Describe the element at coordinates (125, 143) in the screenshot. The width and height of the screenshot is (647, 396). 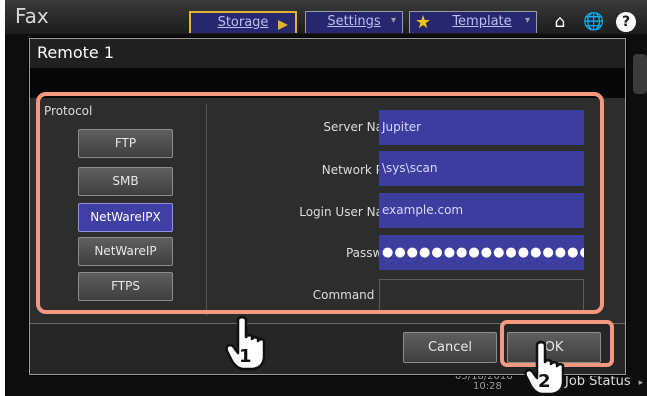
I see `protocol-ftp-button: FTP` at that location.